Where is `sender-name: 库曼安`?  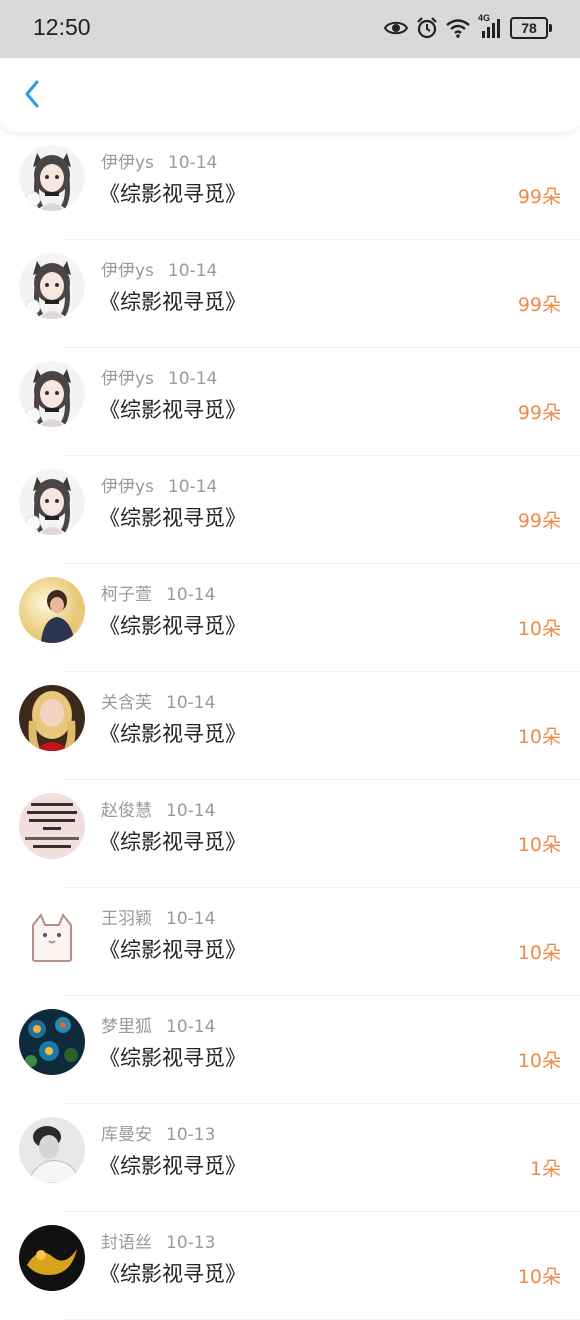 sender-name: 库曼安 is located at coordinates (126, 1135).